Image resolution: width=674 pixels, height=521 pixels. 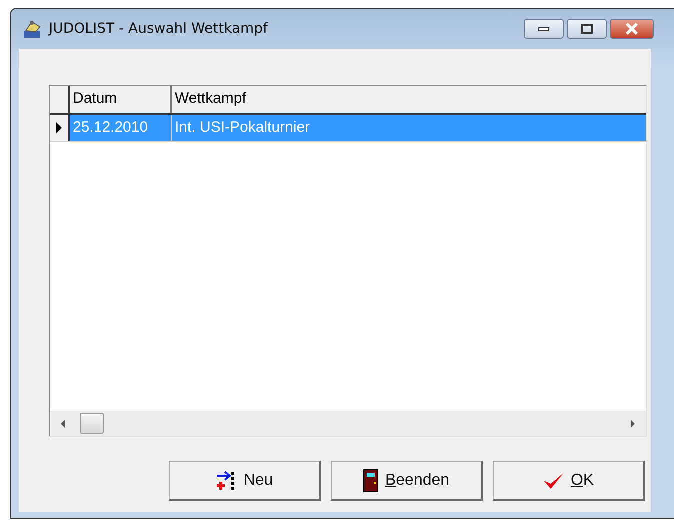 What do you see at coordinates (409, 99) in the screenshot?
I see `column-header: Wettkampf` at bounding box center [409, 99].